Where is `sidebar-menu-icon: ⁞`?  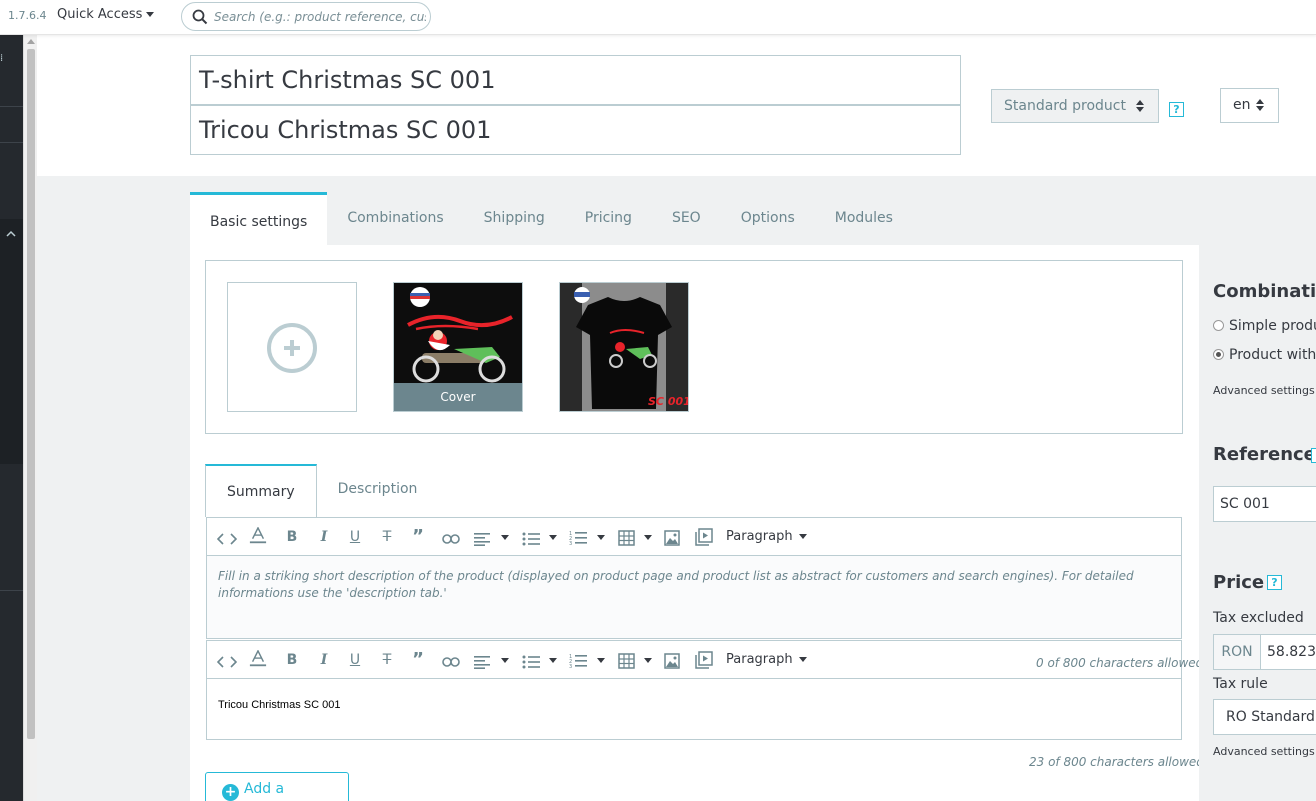 sidebar-menu-icon: ⁞ is located at coordinates (1, 58).